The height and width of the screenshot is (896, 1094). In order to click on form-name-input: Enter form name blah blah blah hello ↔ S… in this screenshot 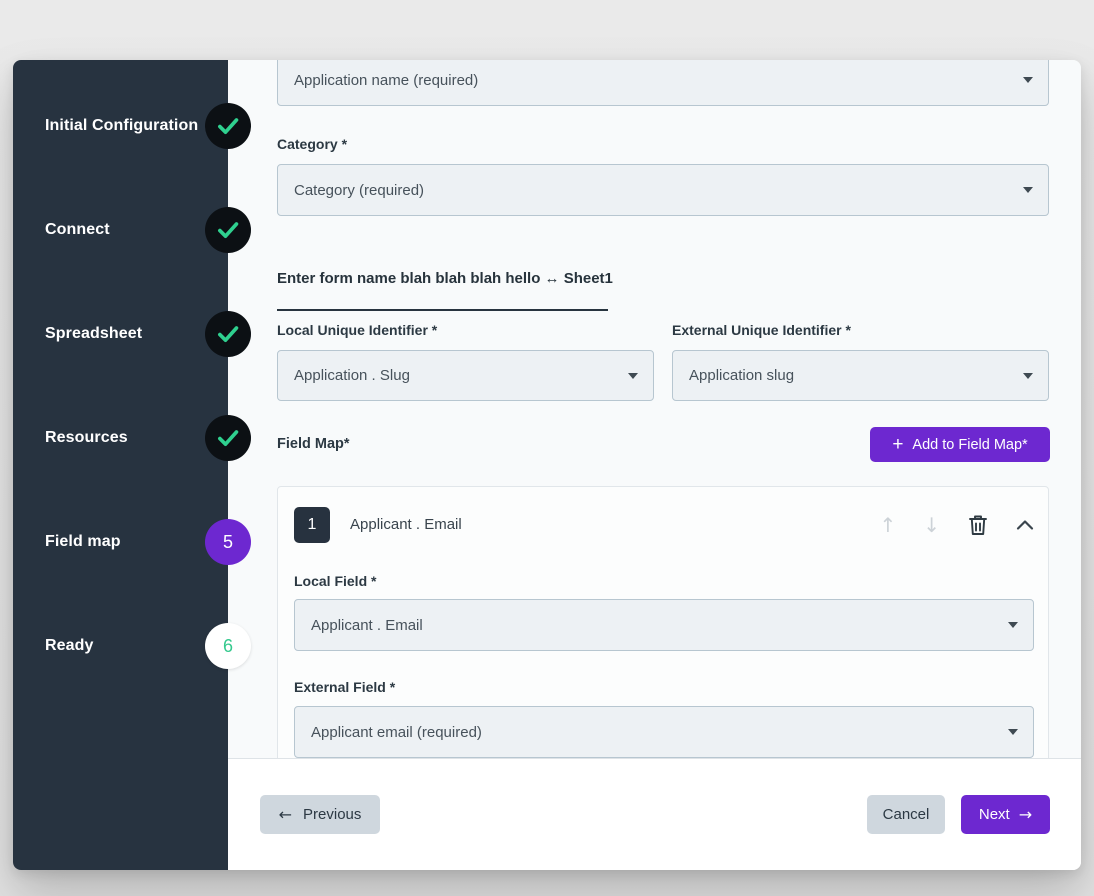, I will do `click(445, 278)`.